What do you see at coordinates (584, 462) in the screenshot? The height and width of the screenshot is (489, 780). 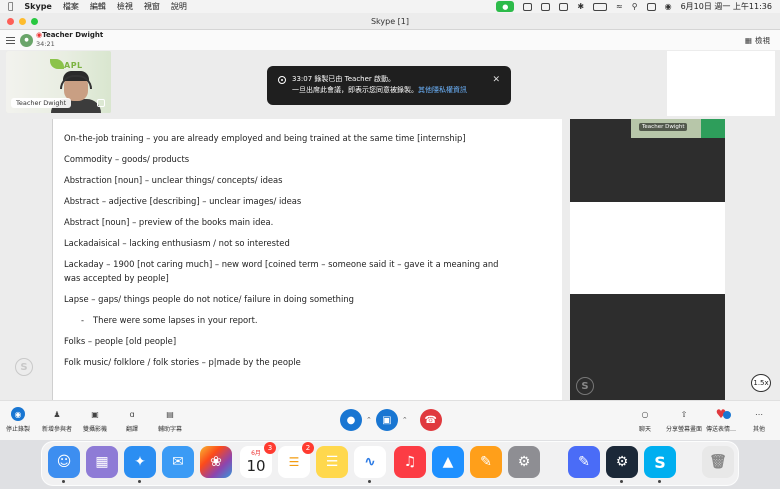 I see `pencil-app-icon: ✎` at bounding box center [584, 462].